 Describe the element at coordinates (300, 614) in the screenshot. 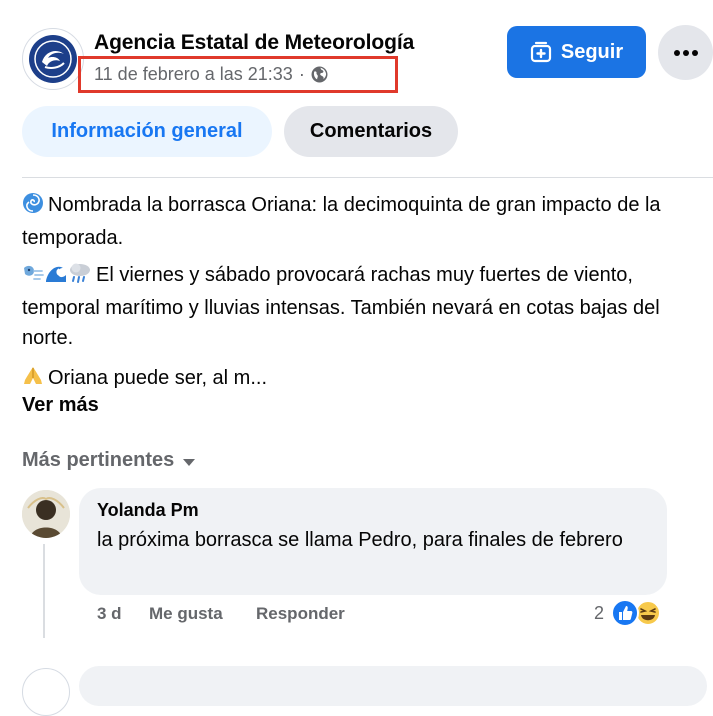

I see `comment-reply-button: Responder` at that location.